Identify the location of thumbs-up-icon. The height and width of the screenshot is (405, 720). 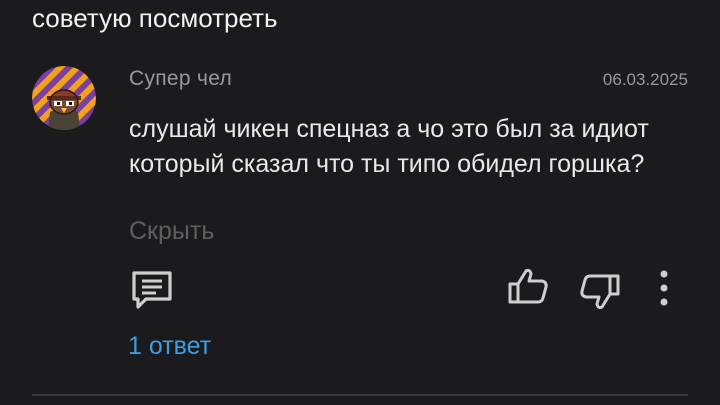
(528, 288).